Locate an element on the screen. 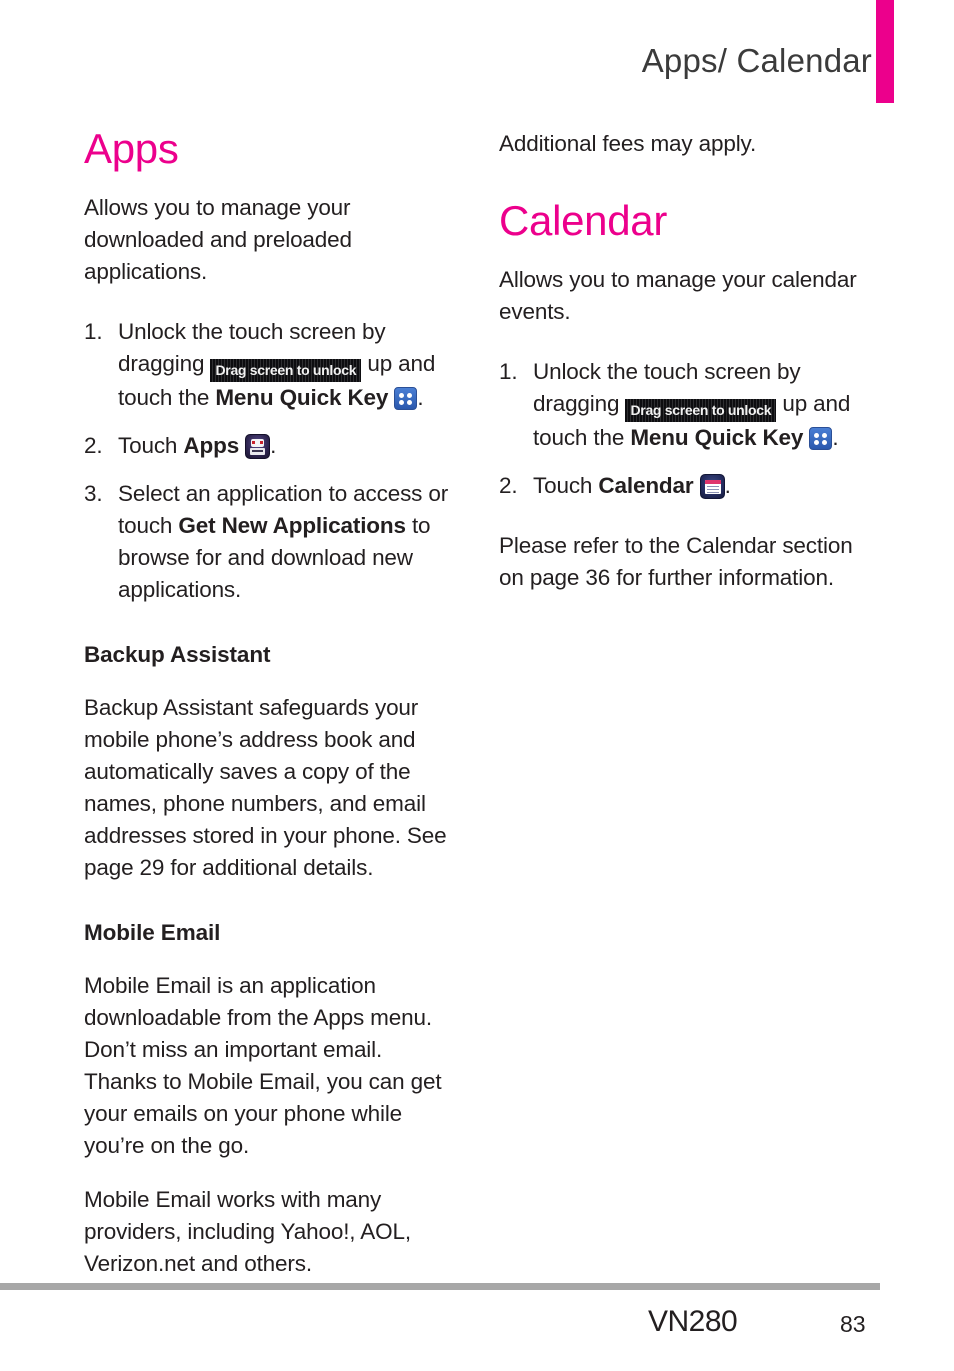 The width and height of the screenshot is (954, 1371). page-header: Apps/ Calendar is located at coordinates (477, 55).